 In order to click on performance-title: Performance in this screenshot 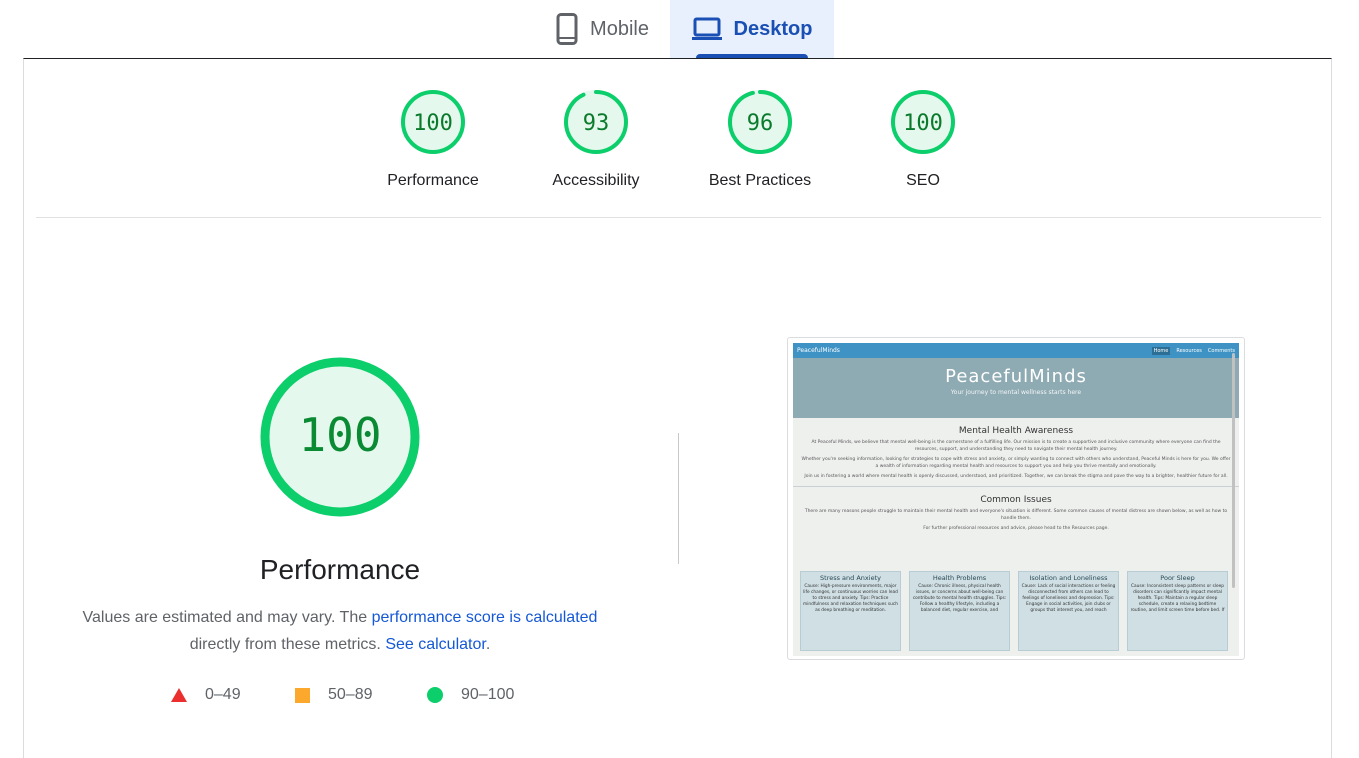, I will do `click(340, 569)`.